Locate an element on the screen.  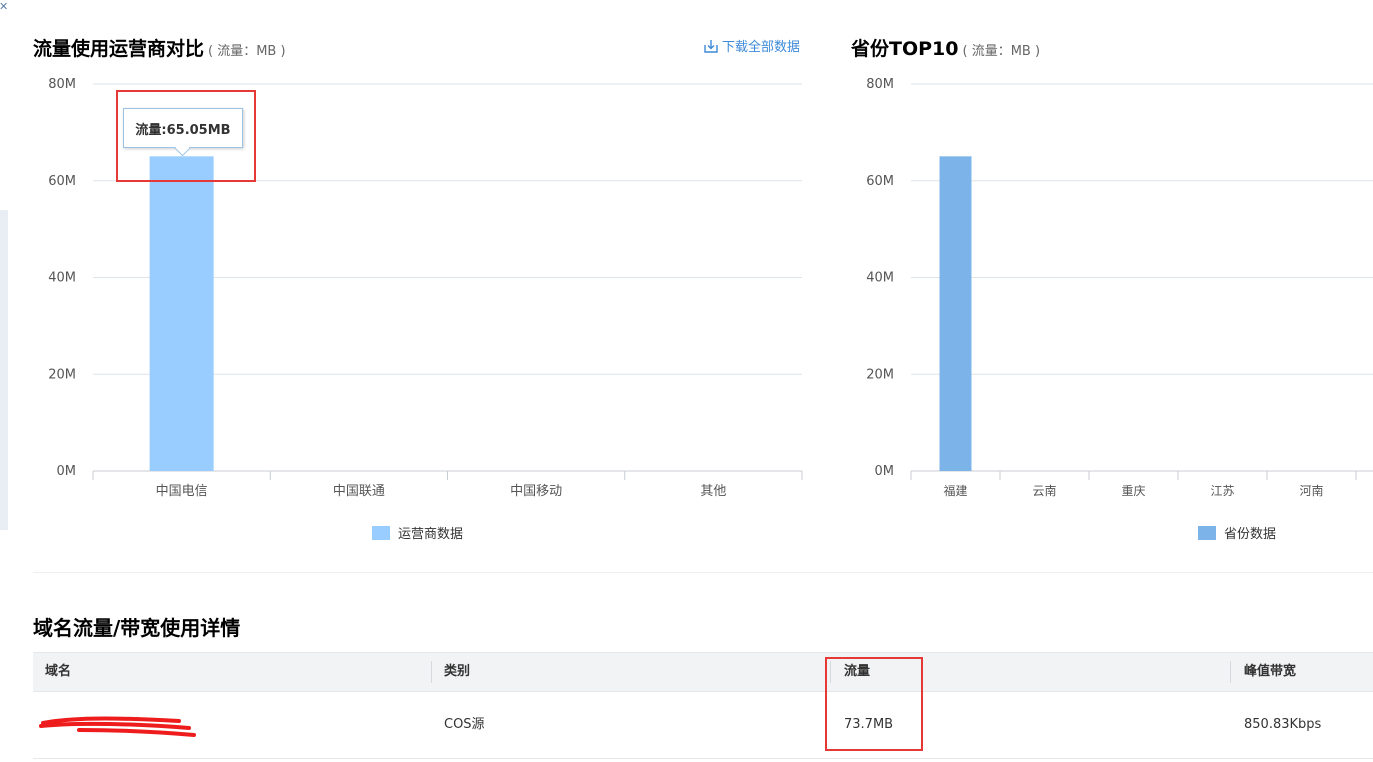
details-title: 域名流量/带宽使用详情 is located at coordinates (137, 628).